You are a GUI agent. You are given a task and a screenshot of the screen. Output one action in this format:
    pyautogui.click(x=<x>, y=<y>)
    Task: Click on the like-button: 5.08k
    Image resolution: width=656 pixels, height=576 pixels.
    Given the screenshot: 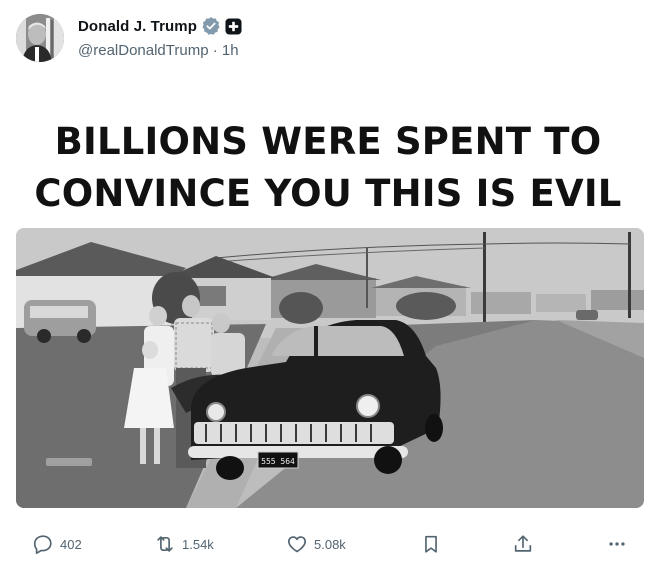 What is the action you would take?
    pyautogui.click(x=316, y=544)
    